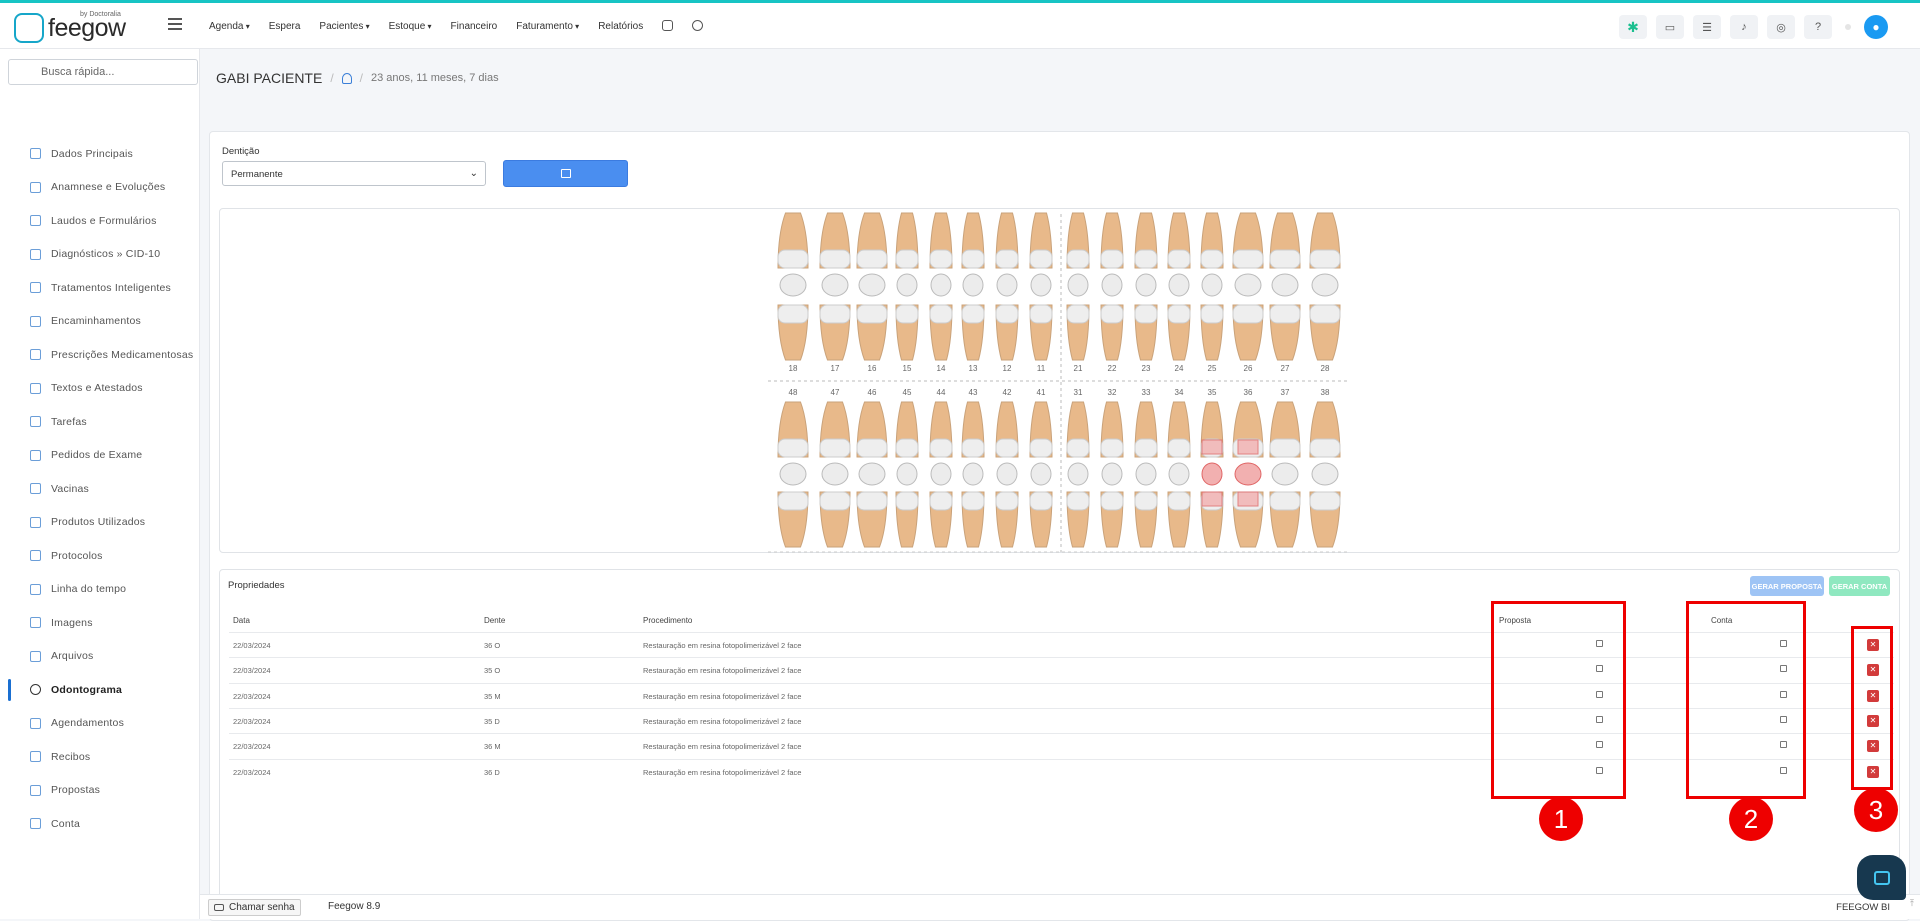 Image resolution: width=1920 pixels, height=921 pixels. What do you see at coordinates (229, 26) in the screenshot?
I see `nav-agenda: Agenda` at bounding box center [229, 26].